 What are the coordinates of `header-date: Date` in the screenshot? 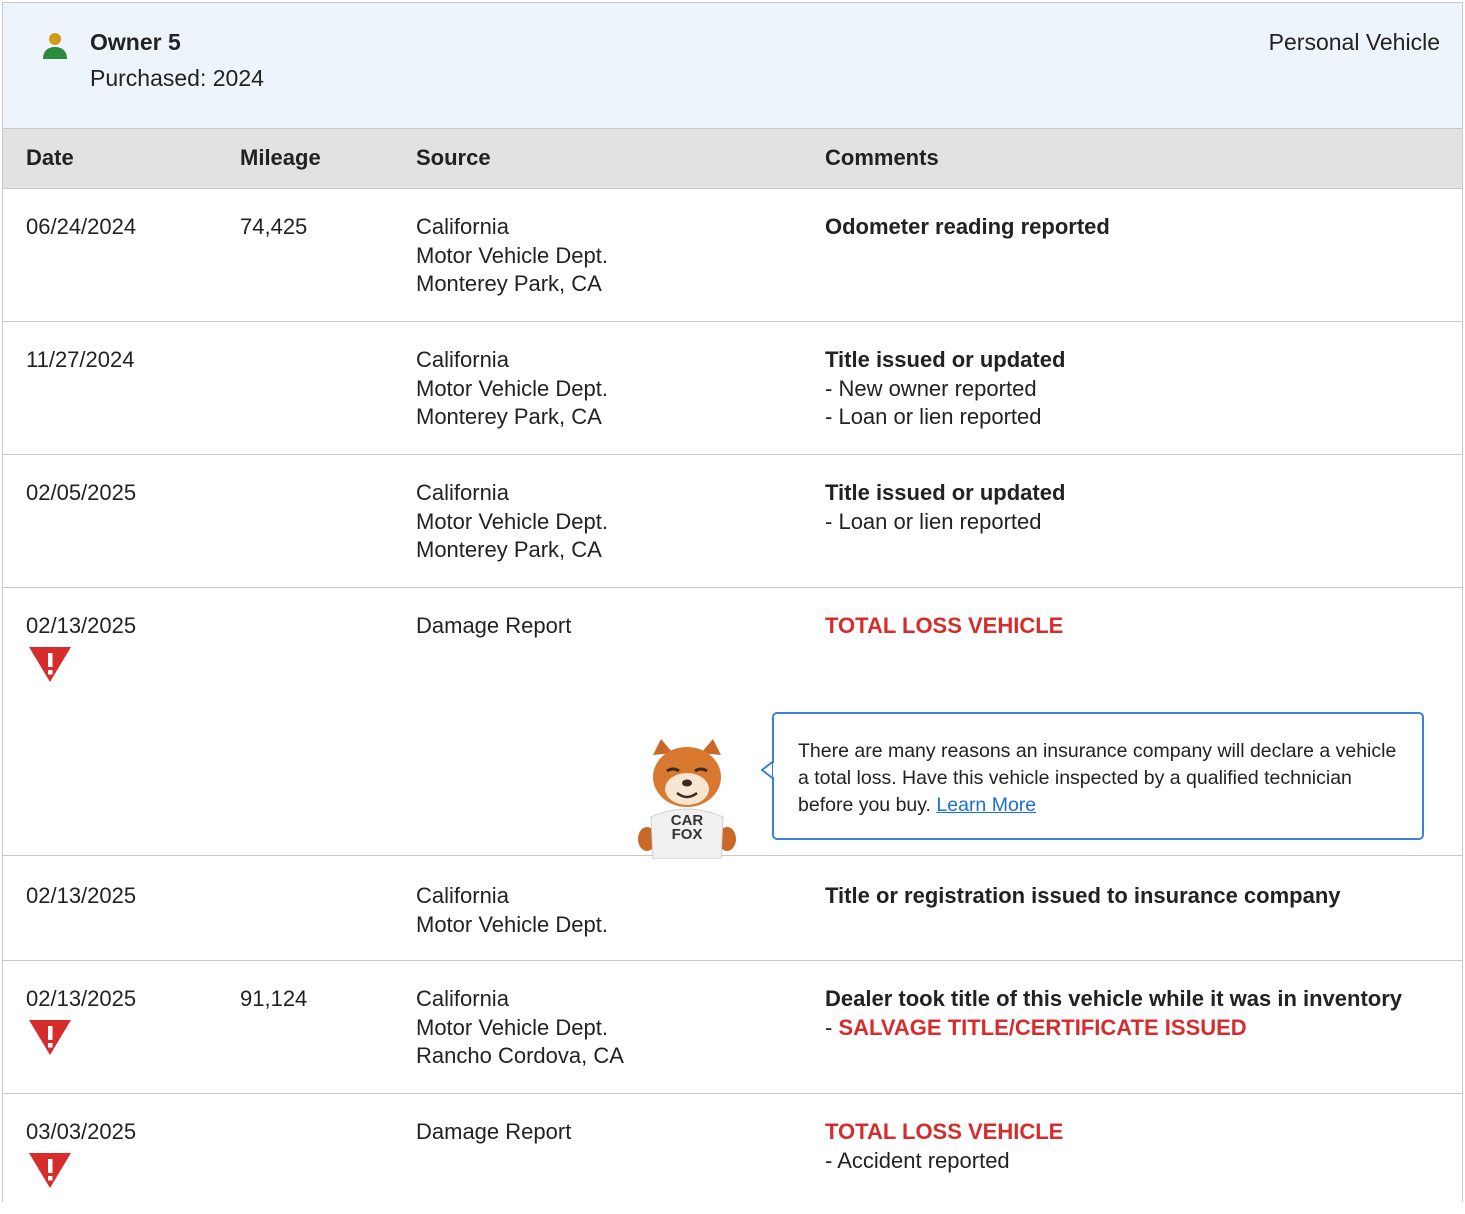 It's located at (50, 157).